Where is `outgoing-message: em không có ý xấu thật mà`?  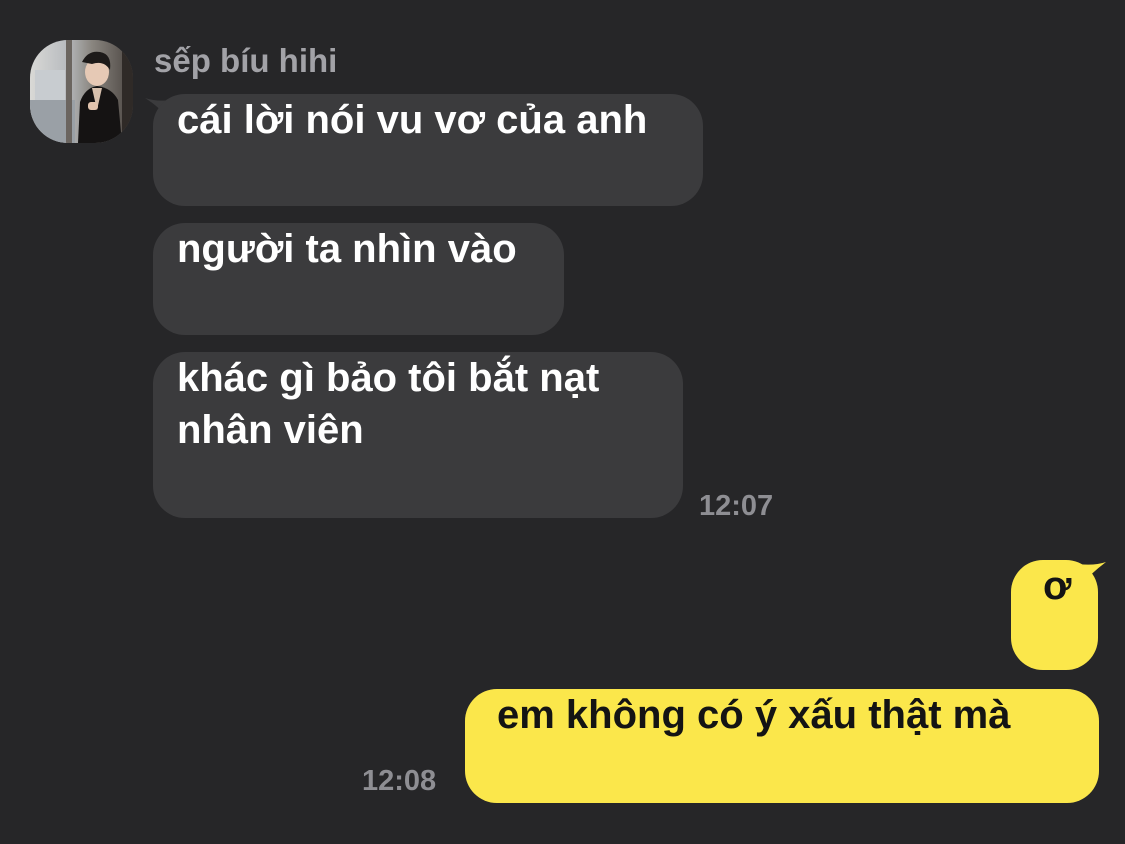 outgoing-message: em không có ý xấu thật mà is located at coordinates (782, 746).